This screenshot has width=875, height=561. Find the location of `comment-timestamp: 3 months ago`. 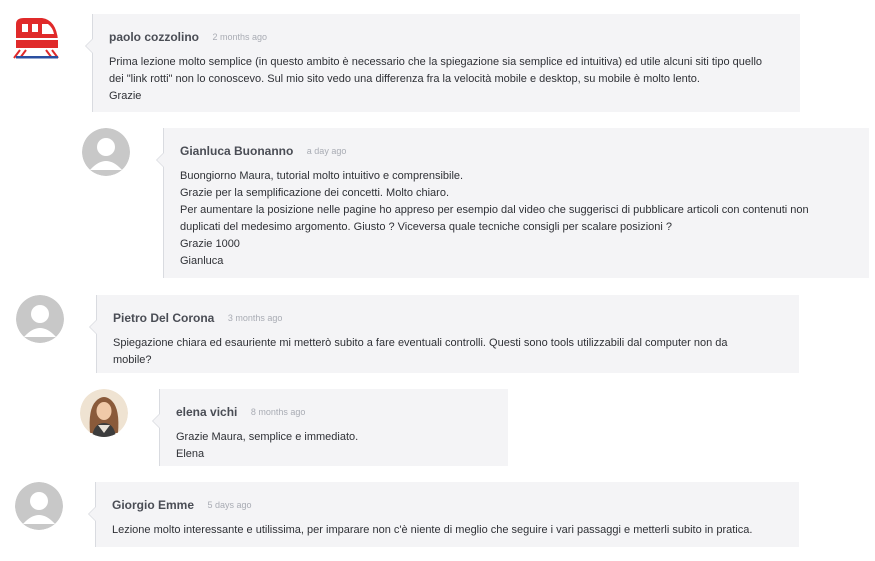

comment-timestamp: 3 months ago is located at coordinates (255, 318).